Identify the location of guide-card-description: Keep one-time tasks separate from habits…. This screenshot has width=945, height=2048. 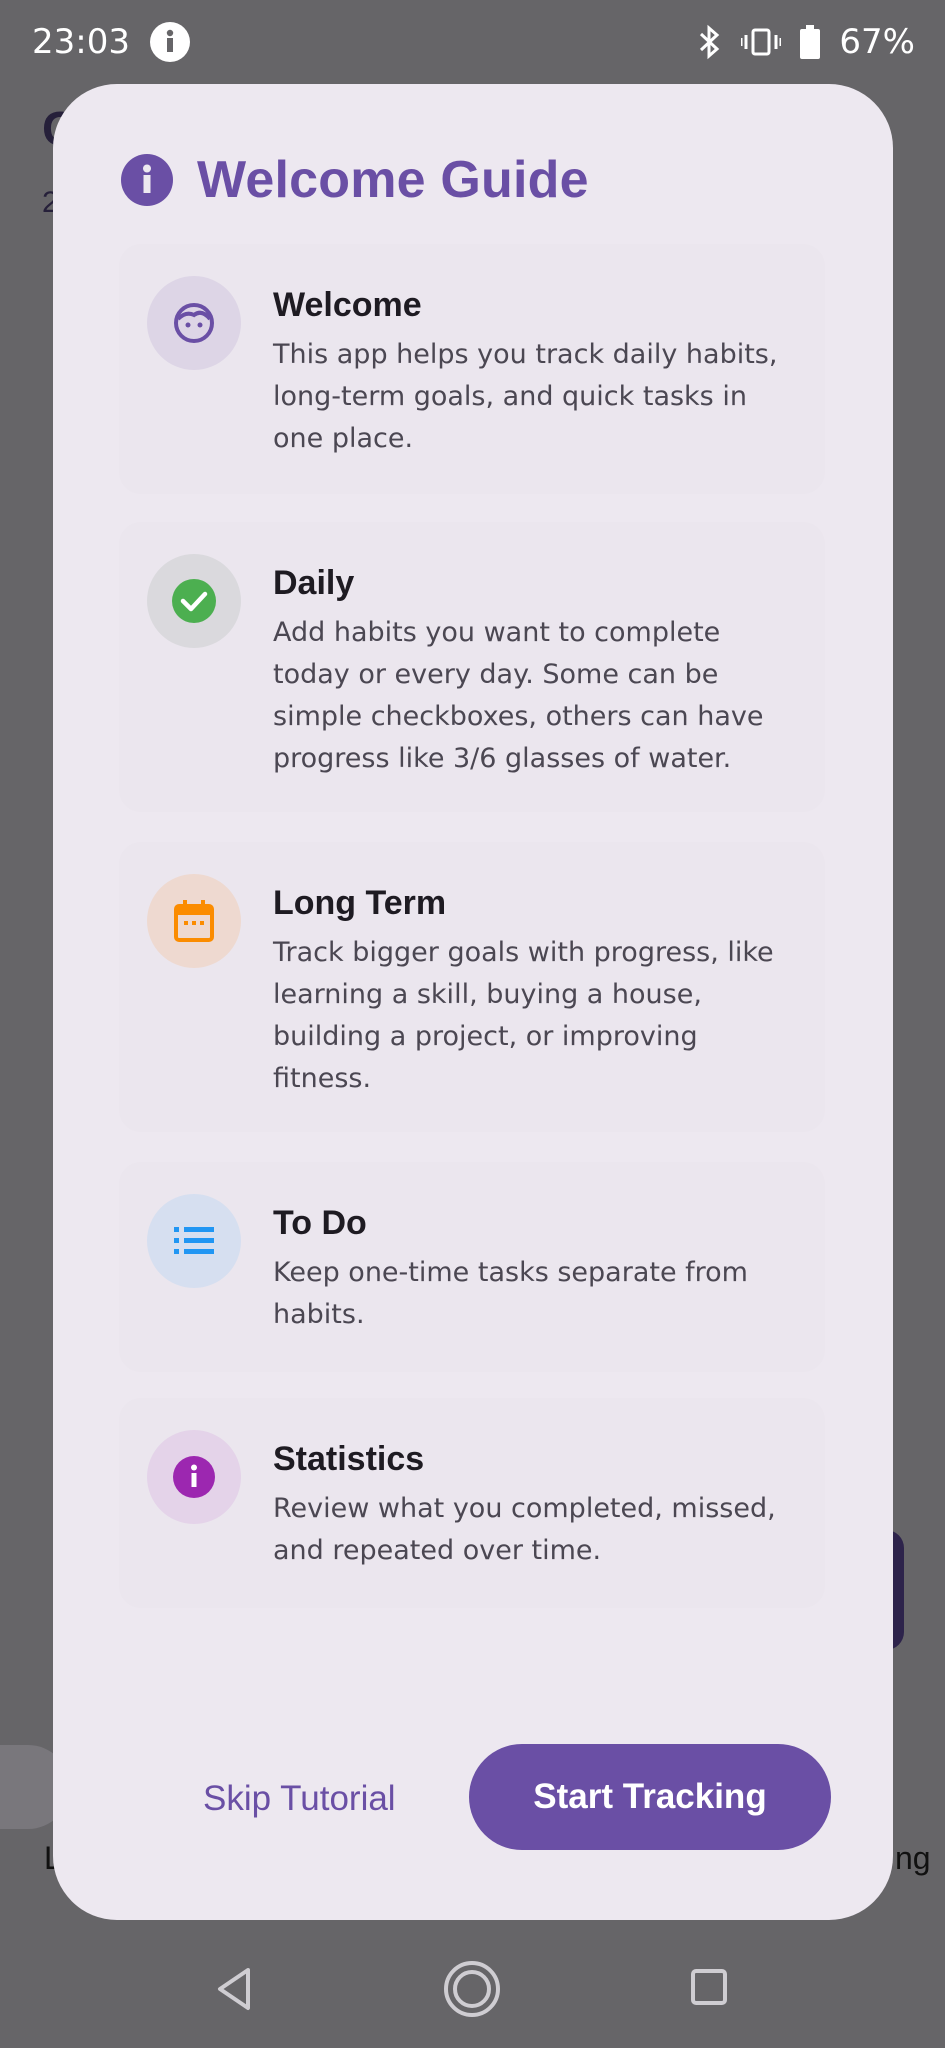
(510, 1293).